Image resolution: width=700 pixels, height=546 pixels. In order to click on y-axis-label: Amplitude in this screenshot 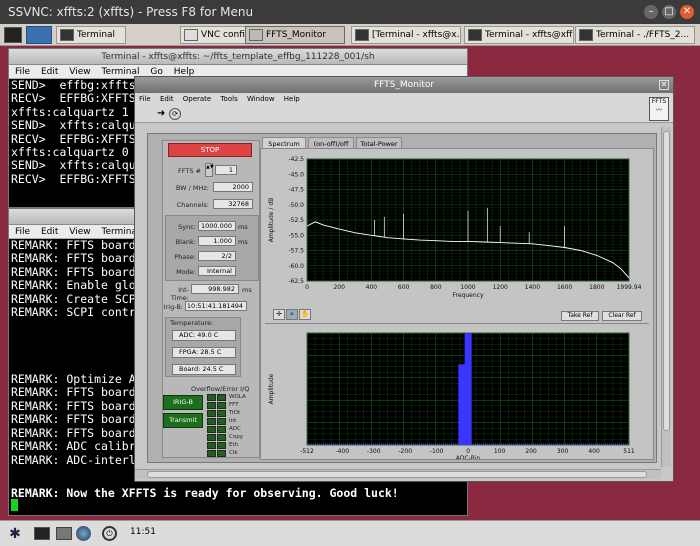, I will do `click(271, 388)`.